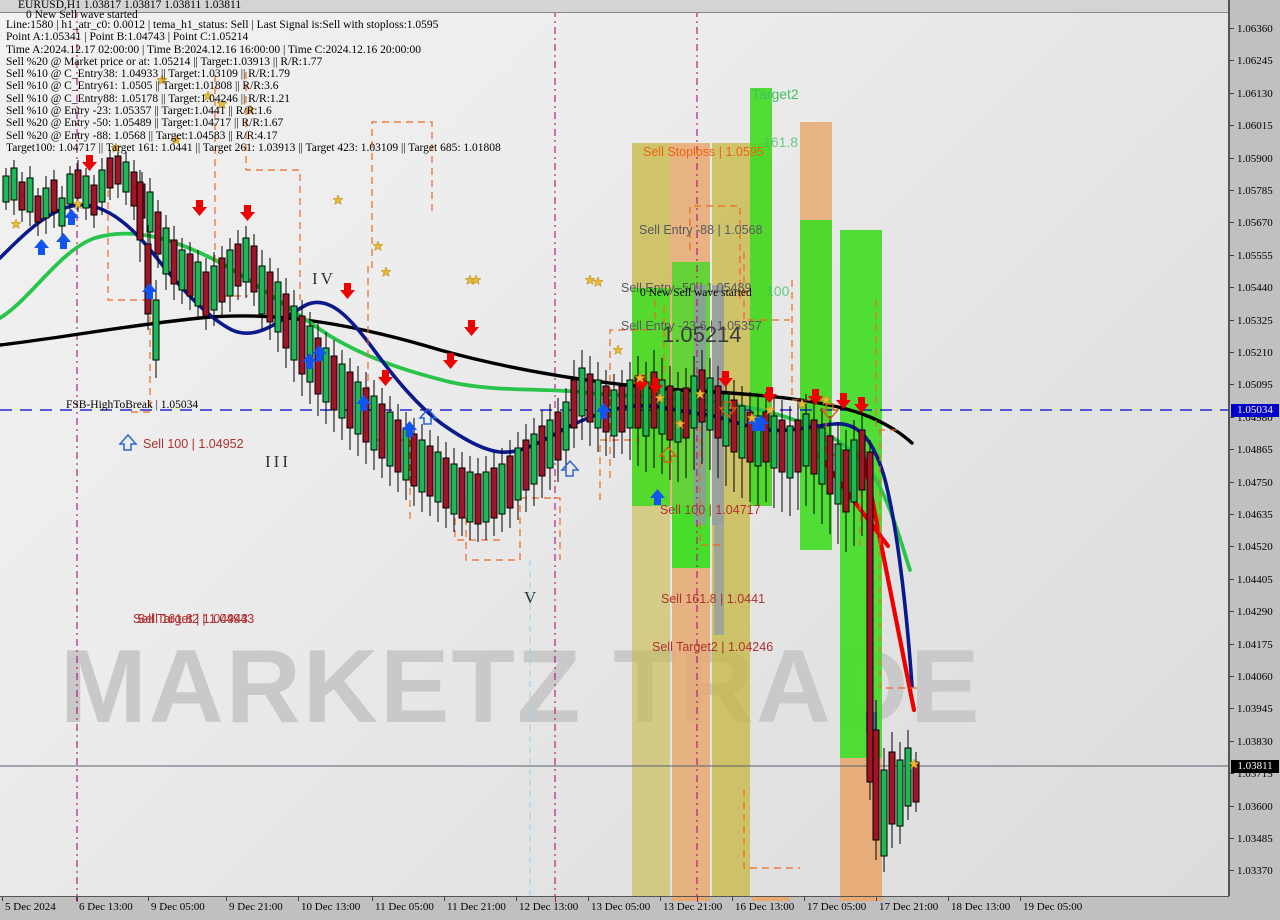 Image resolution: width=1280 pixels, height=920 pixels. What do you see at coordinates (621, 907) in the screenshot?
I see `time-tick-label: 13 Dec 05:00` at bounding box center [621, 907].